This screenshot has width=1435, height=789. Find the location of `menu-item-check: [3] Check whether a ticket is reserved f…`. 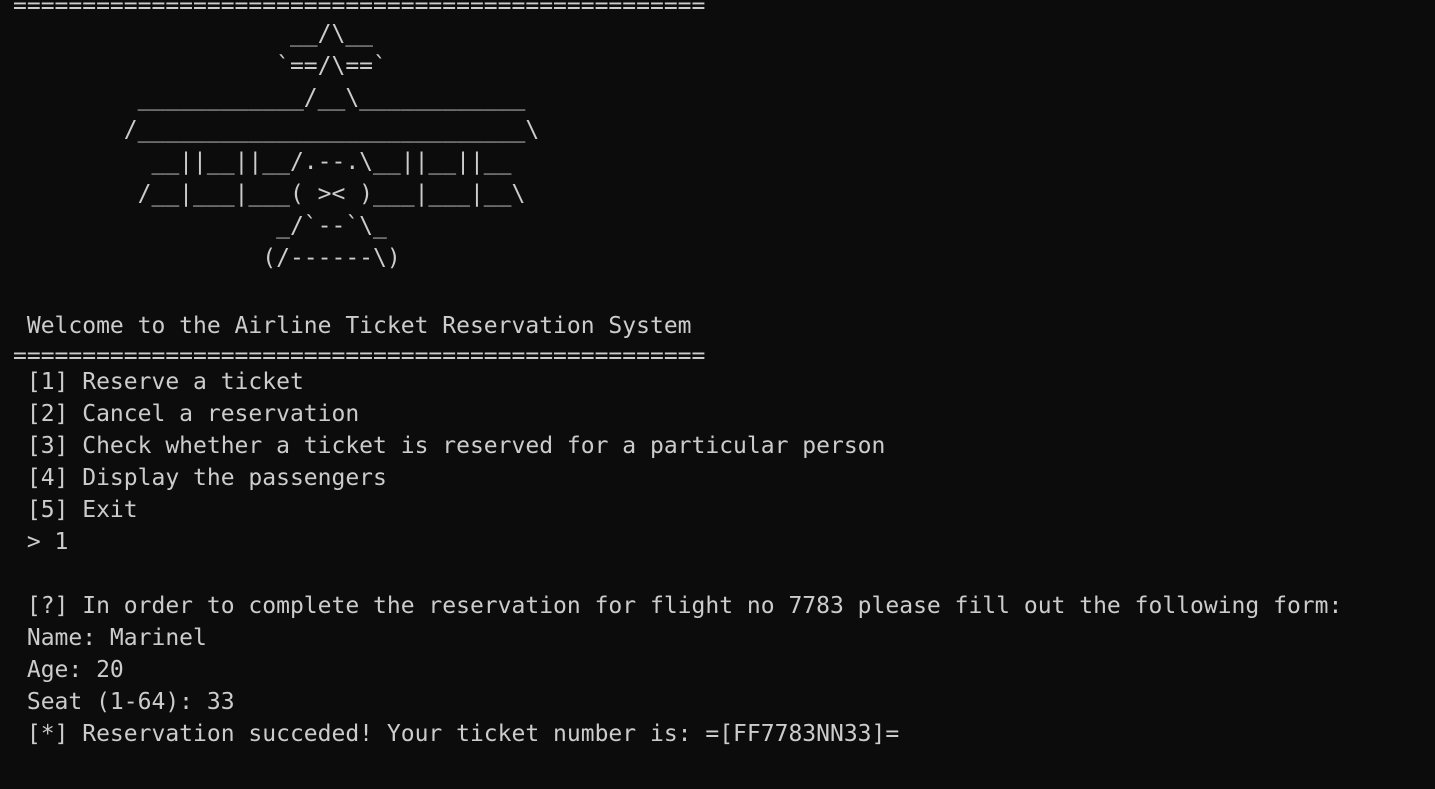

menu-item-check: [3] Check whether a ticket is reserved f… is located at coordinates (449, 446).